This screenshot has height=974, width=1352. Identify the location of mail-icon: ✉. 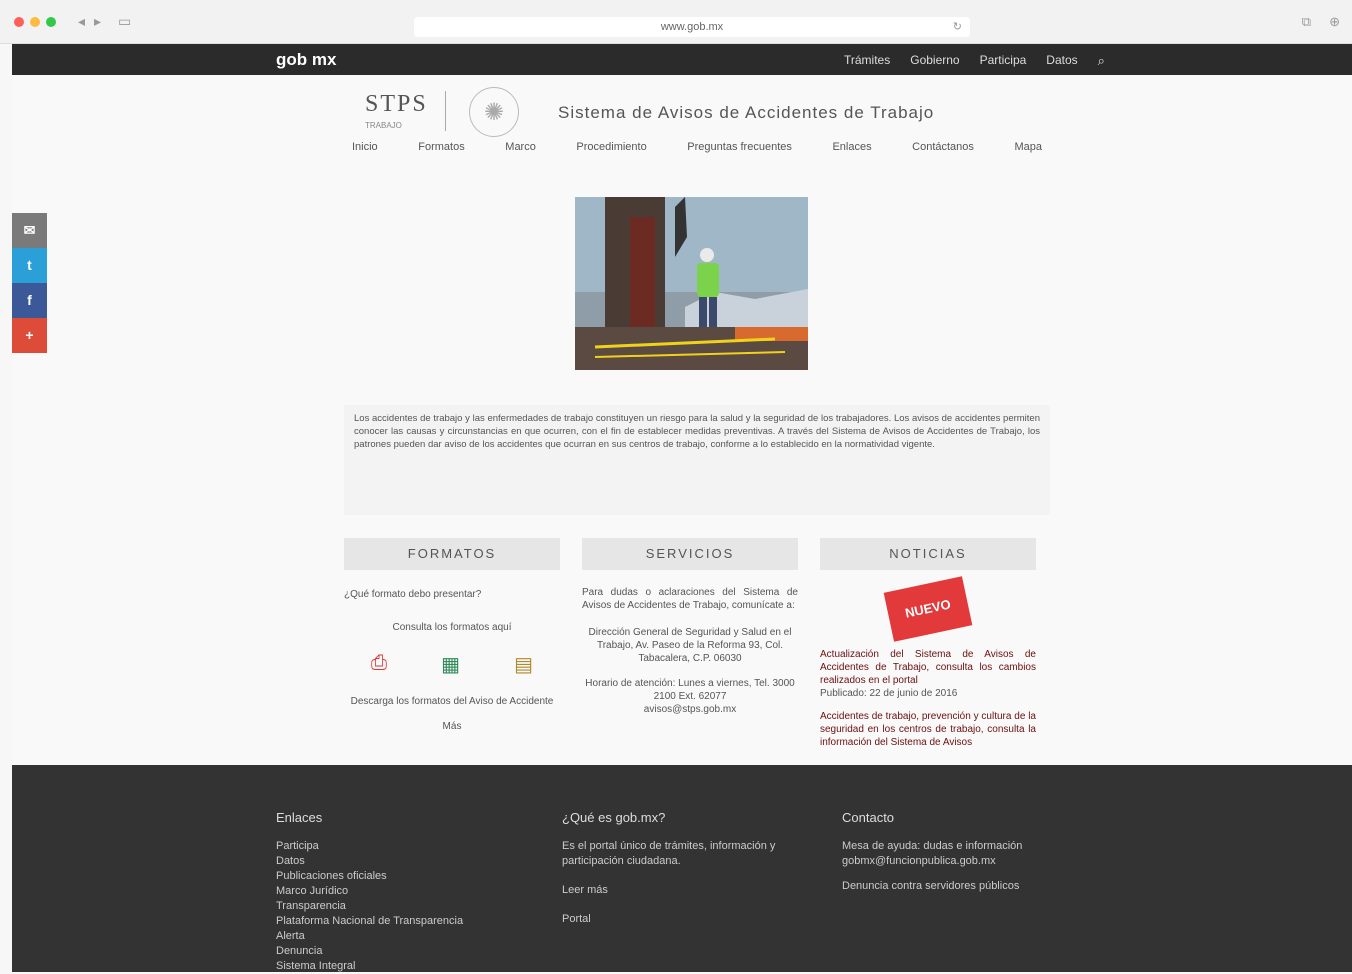
(29, 230).